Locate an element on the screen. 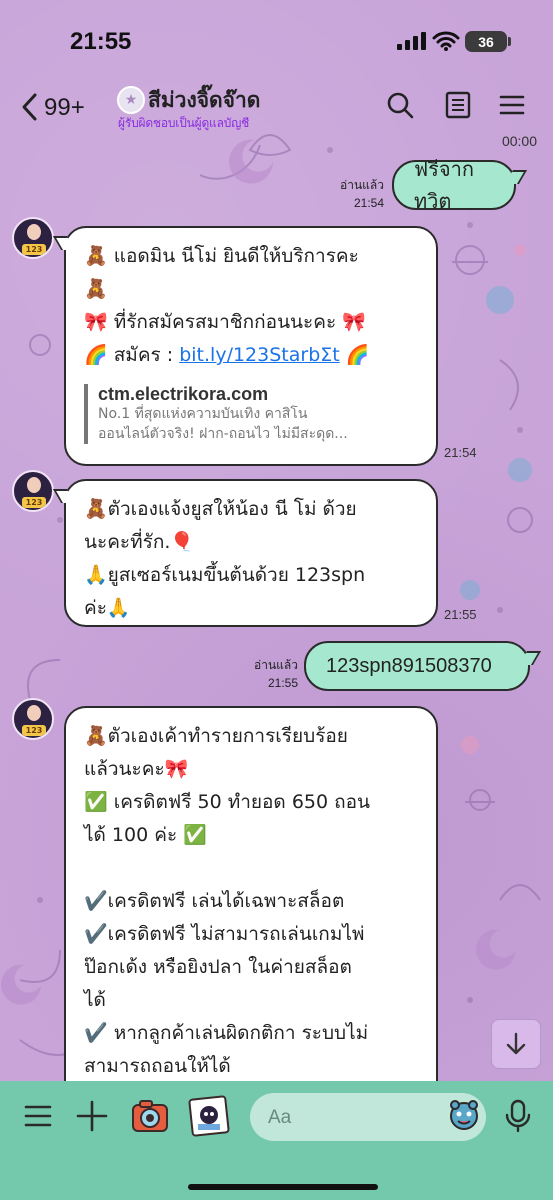  battery-level: 36 is located at coordinates (486, 41).